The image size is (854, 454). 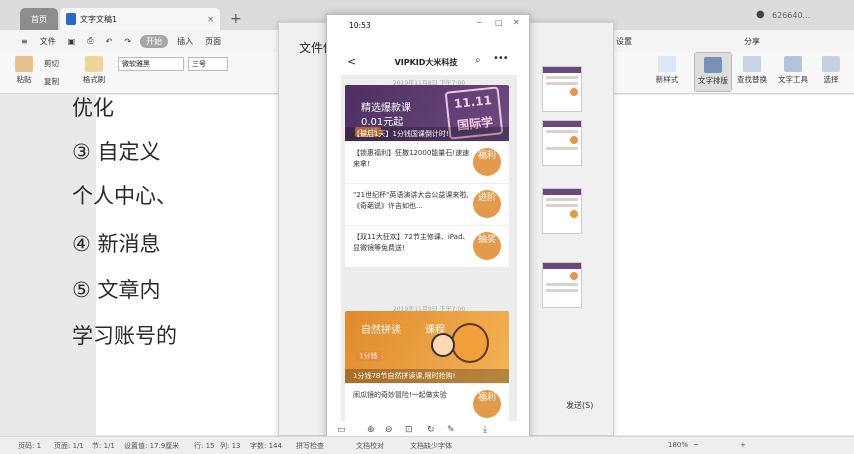 What do you see at coordinates (48, 41) in the screenshot?
I see `menu-file: 文件` at bounding box center [48, 41].